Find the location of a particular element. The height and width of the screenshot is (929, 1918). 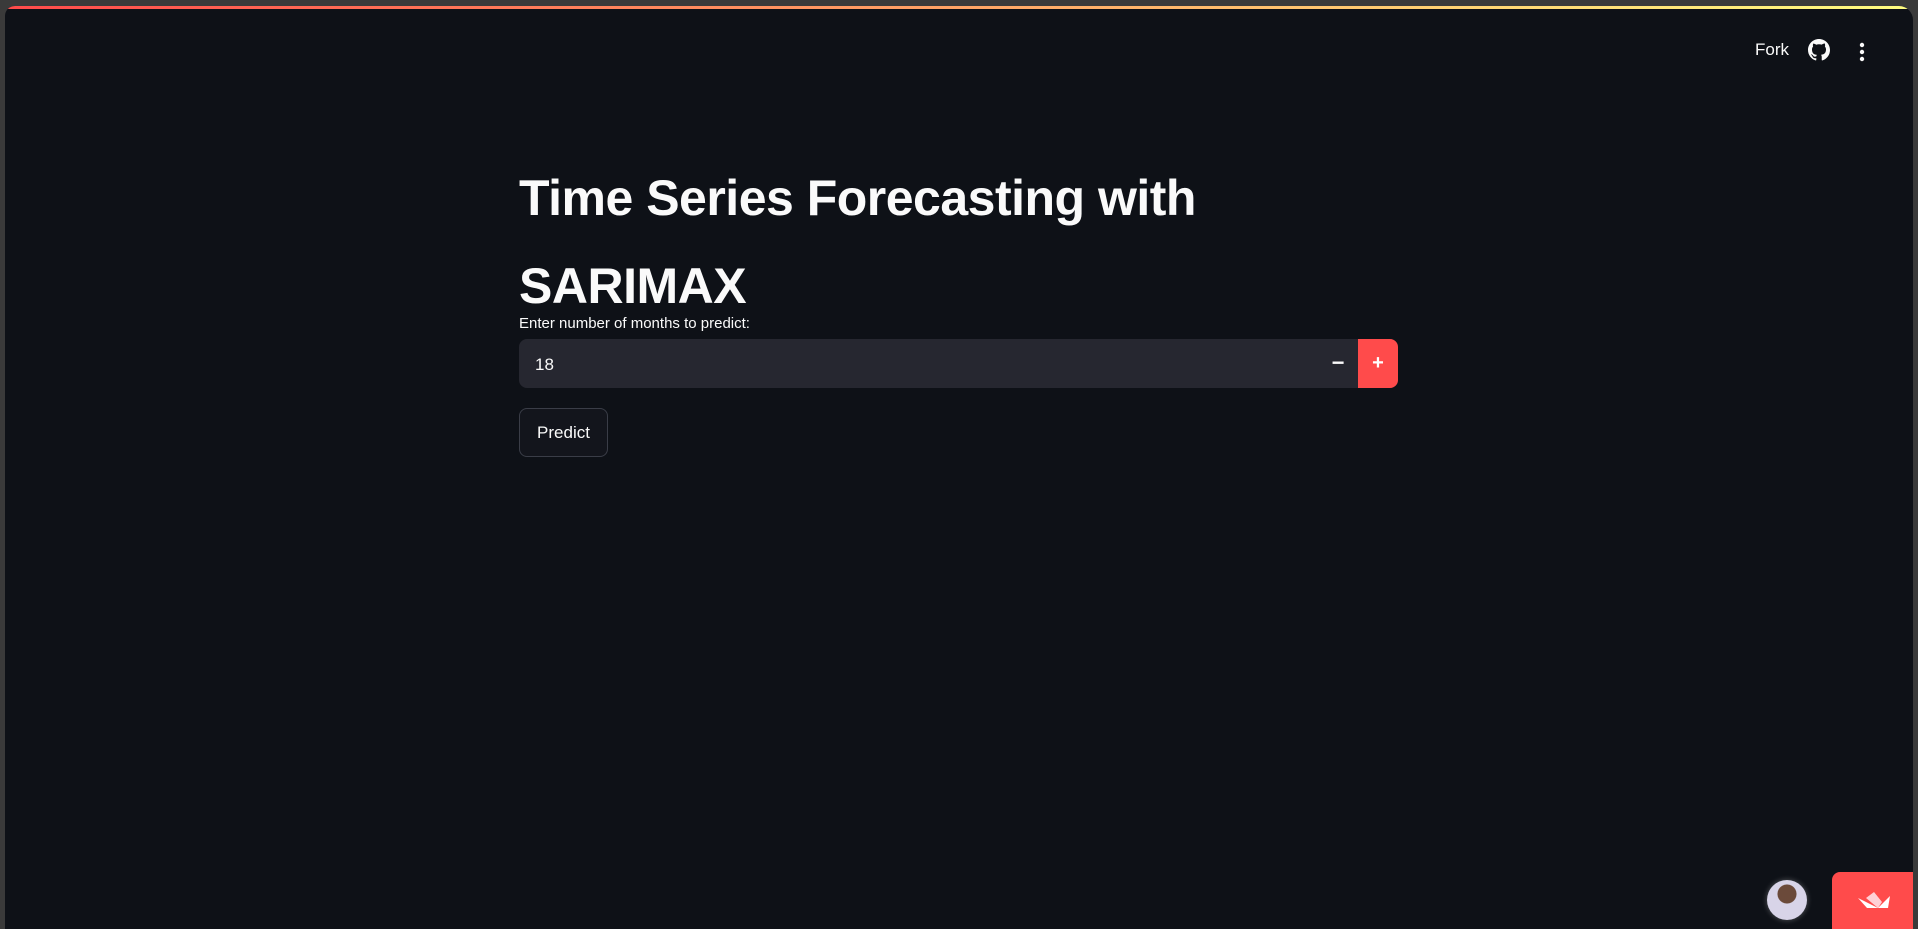

top-decoration-bar is located at coordinates (959, 7).